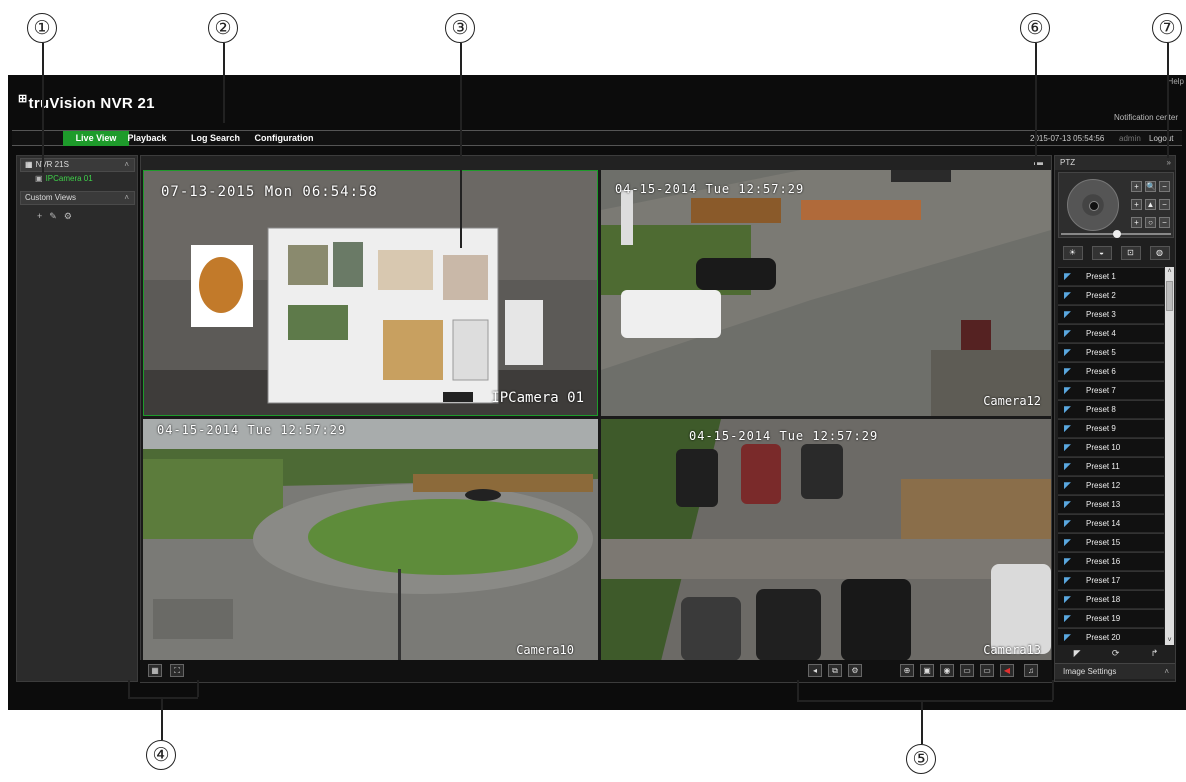 The height and width of the screenshot is (782, 1186). Describe the element at coordinates (1031, 670) in the screenshot. I see `microphone-icon: ♫` at that location.